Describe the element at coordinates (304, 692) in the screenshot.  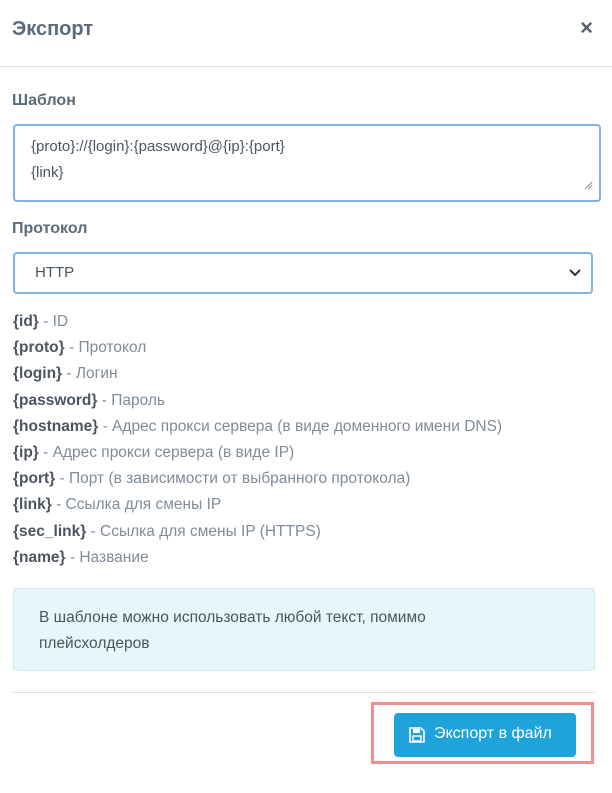
I see `footer-divider` at that location.